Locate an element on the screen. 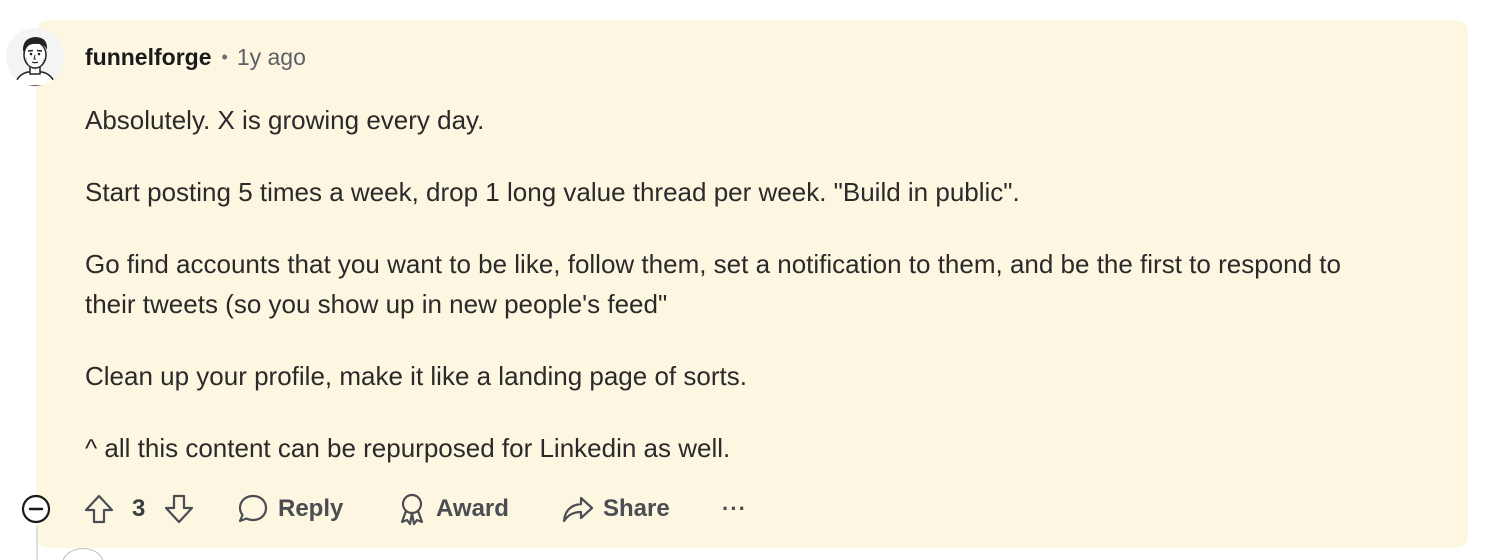  vote-count: 3 is located at coordinates (139, 508).